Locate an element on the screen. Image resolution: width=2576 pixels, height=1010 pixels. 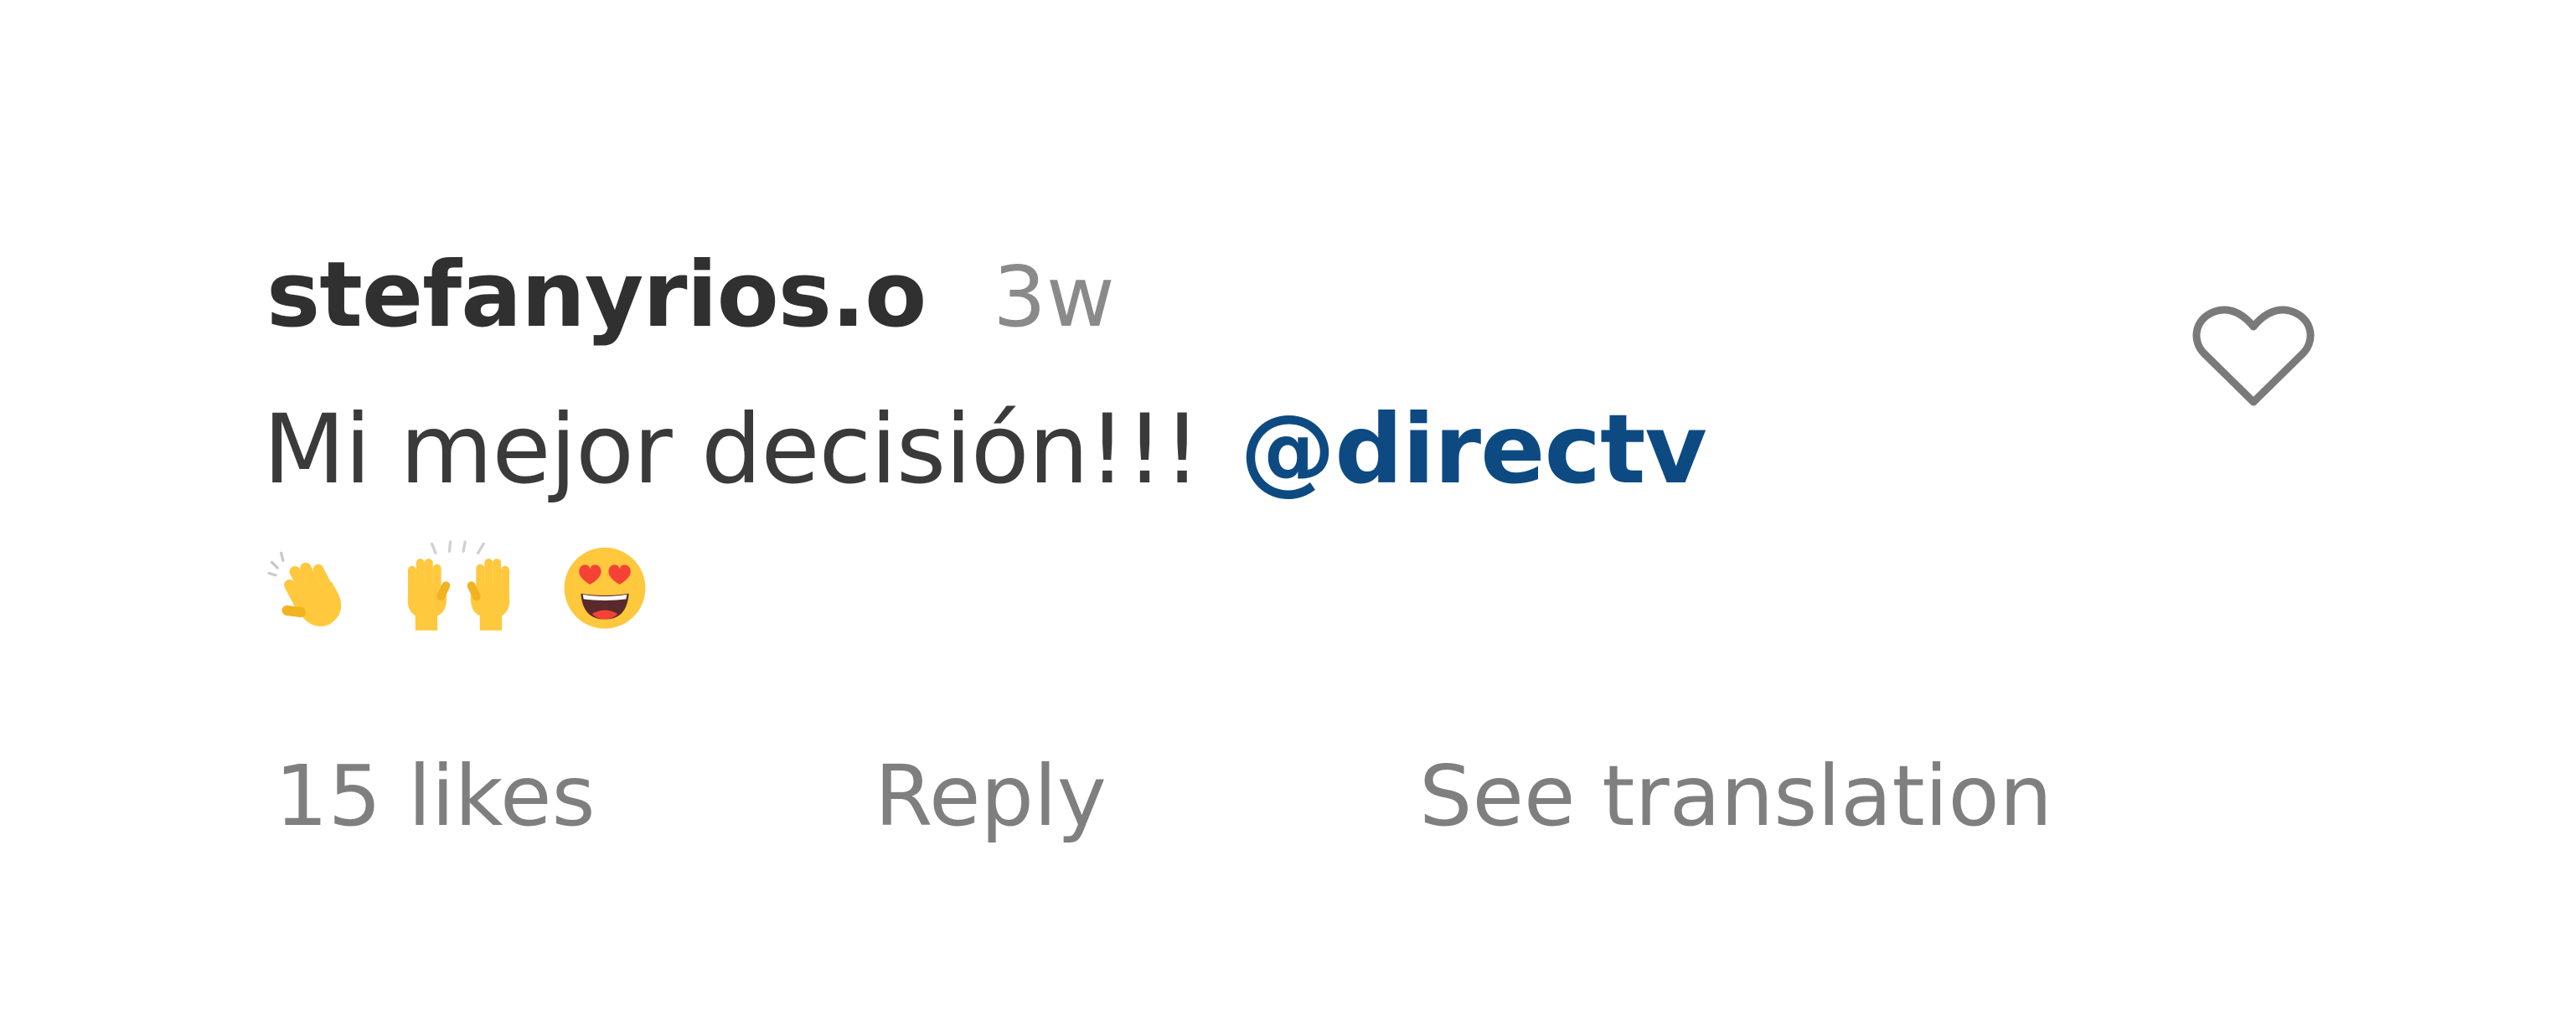
waving-hand-icon is located at coordinates (304, 588).